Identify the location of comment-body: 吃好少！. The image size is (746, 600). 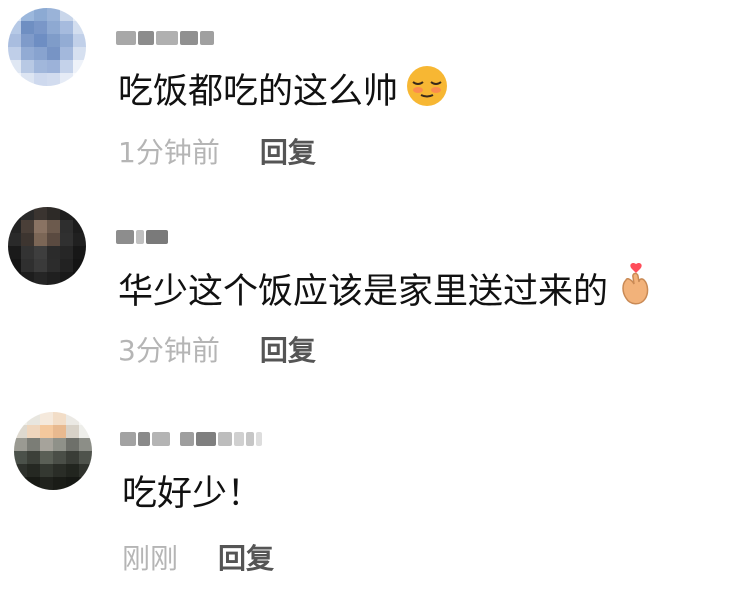
(192, 494).